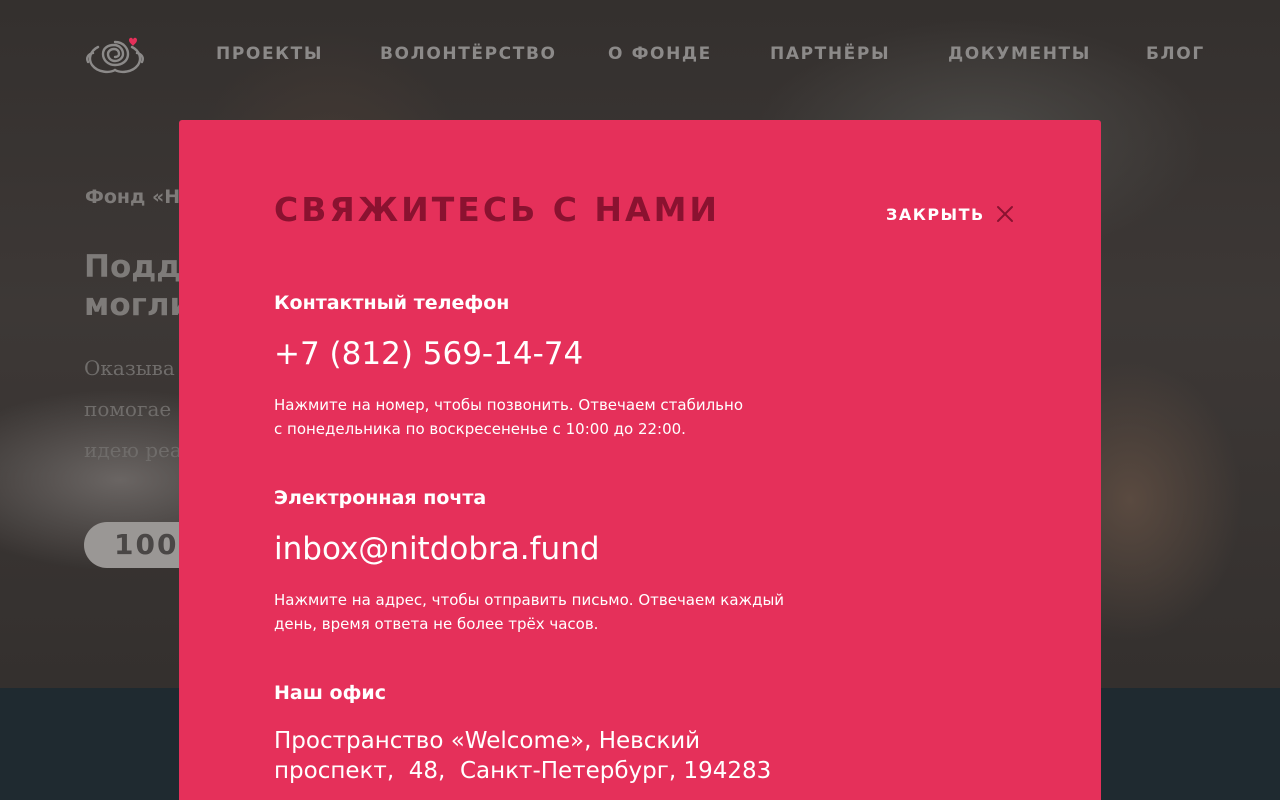 The image size is (1280, 800). What do you see at coordinates (935, 214) in the screenshot?
I see `close-label: ЗАКРЫТЬ` at bounding box center [935, 214].